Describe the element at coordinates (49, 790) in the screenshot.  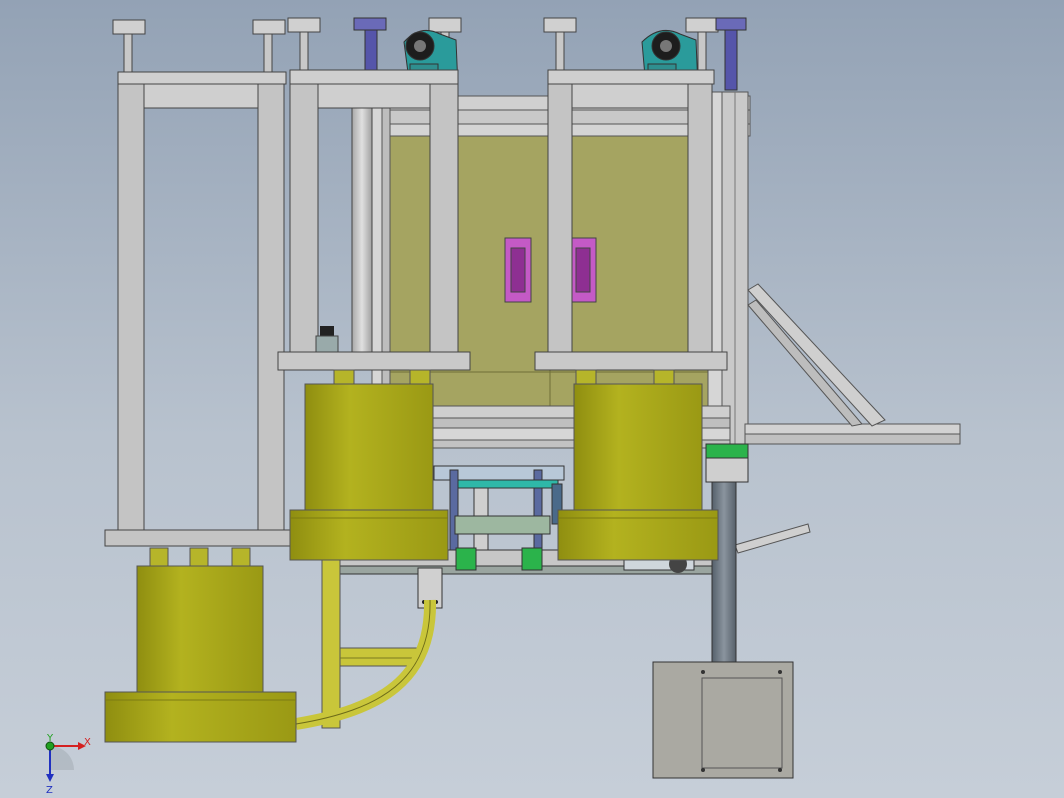
I see `triad-z-label: Z` at that location.